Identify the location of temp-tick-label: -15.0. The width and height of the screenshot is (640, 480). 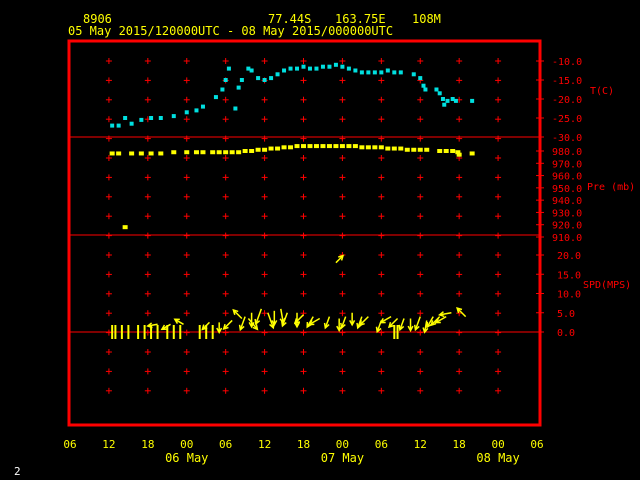
(567, 81).